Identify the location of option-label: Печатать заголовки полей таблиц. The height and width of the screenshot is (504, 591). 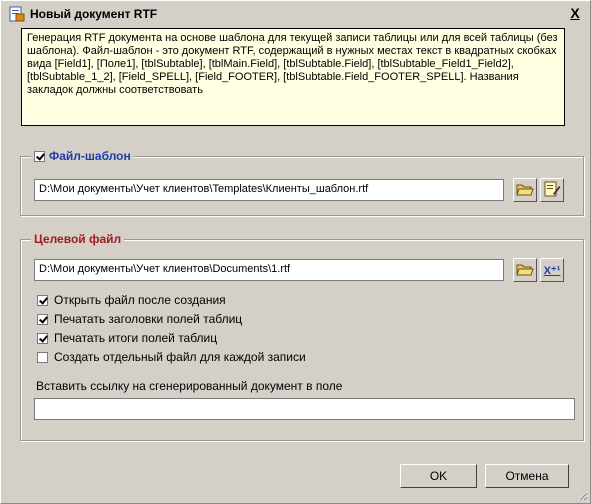
(148, 319).